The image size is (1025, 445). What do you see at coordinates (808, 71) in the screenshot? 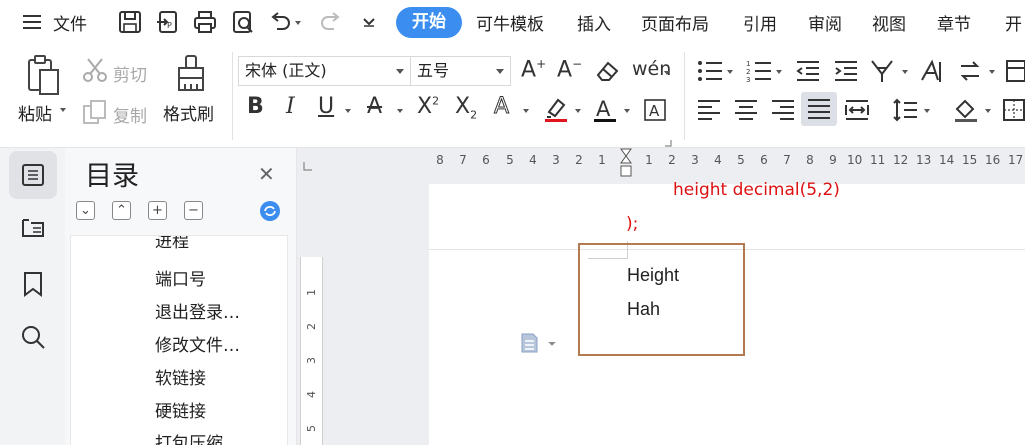
I see `decrease-indent-icon` at bounding box center [808, 71].